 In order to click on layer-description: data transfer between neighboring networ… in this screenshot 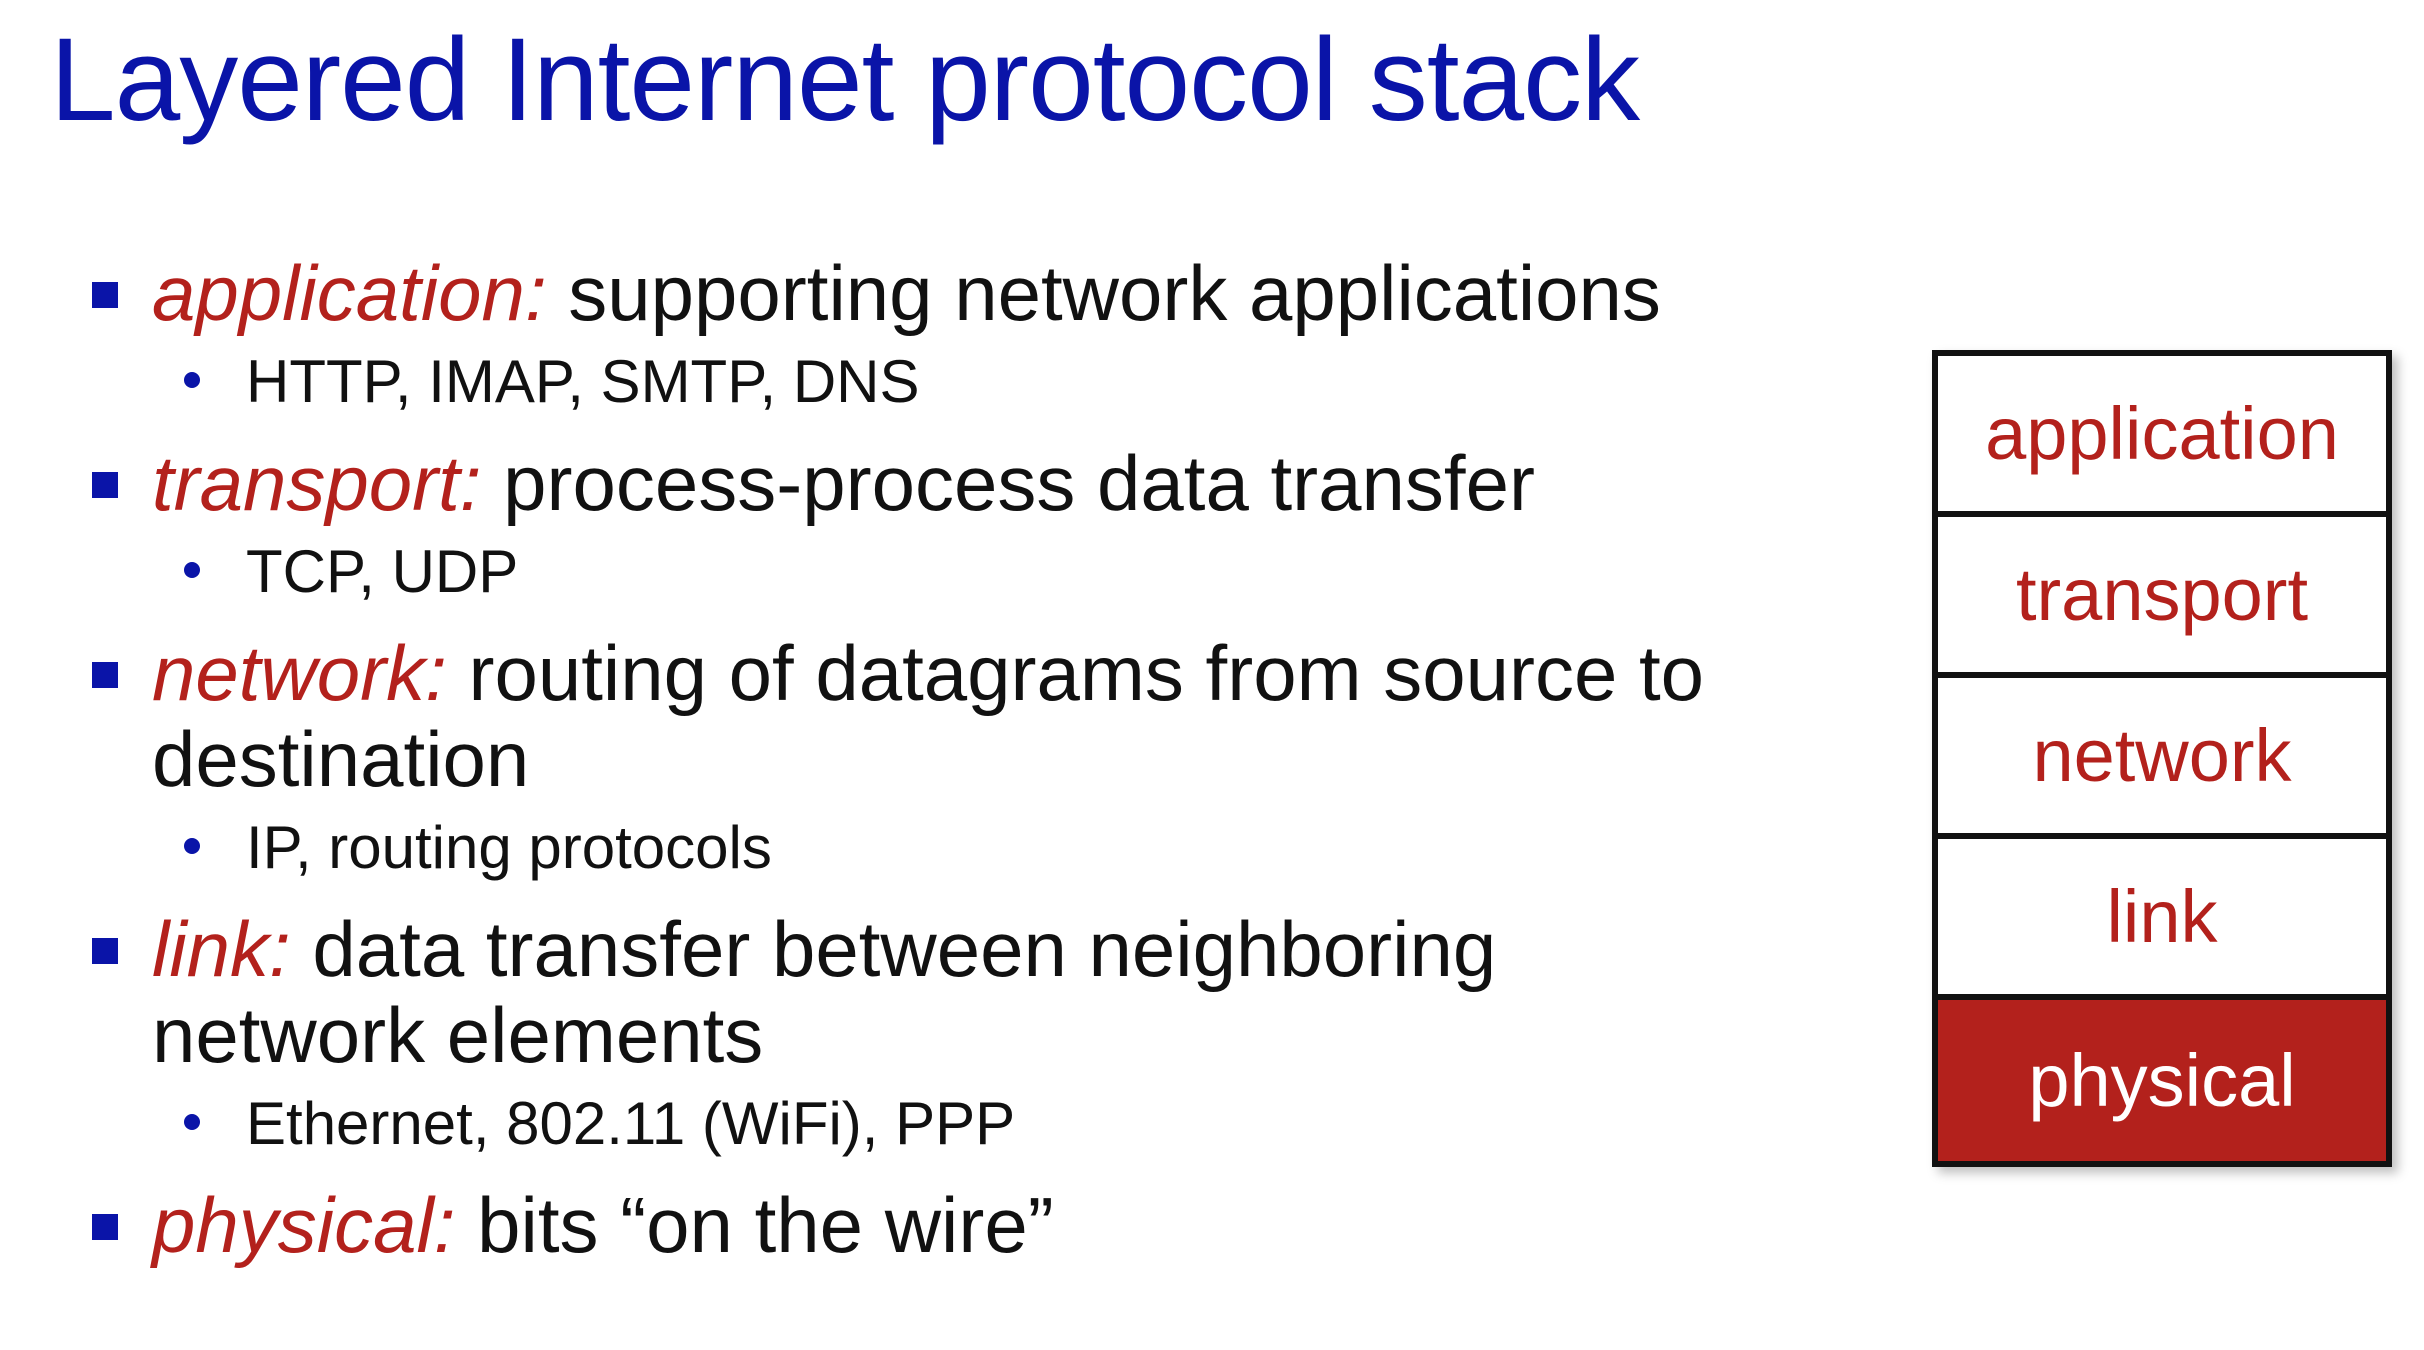, I will do `click(824, 992)`.